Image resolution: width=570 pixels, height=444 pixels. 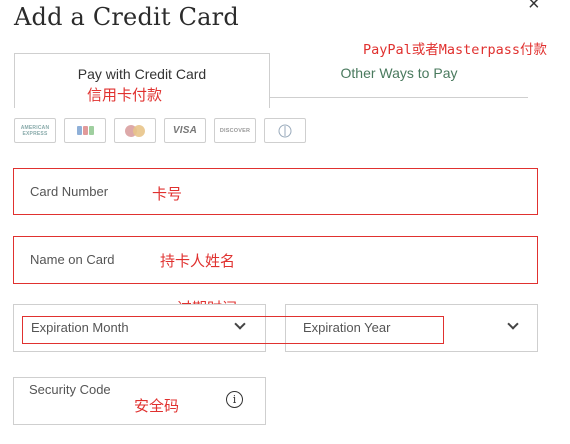 What do you see at coordinates (72, 259) in the screenshot?
I see `name-on-card-label: Name on Card` at bounding box center [72, 259].